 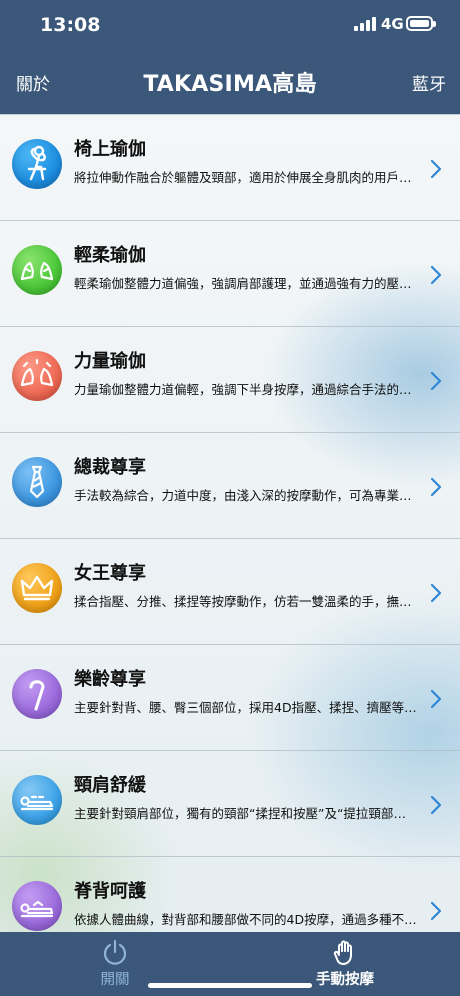 I want to click on chair-yoga-icon, so click(x=37, y=164).